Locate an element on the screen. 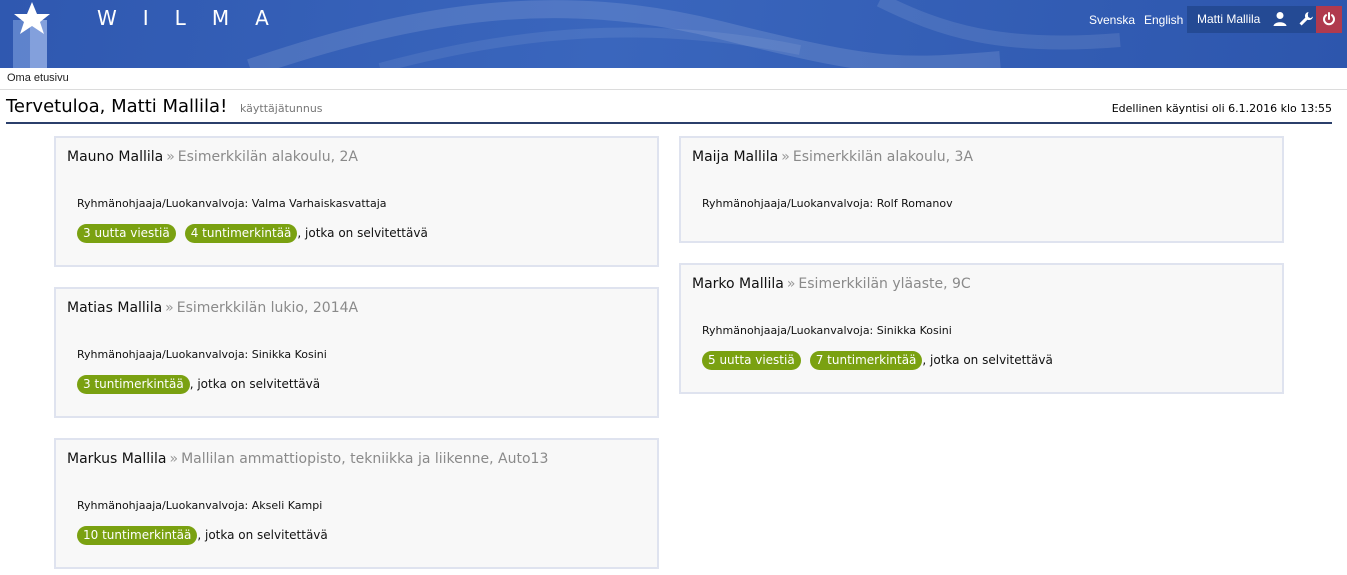 The width and height of the screenshot is (1347, 575). attendance-marks-badge: 10 tuntimerkintää is located at coordinates (137, 535).